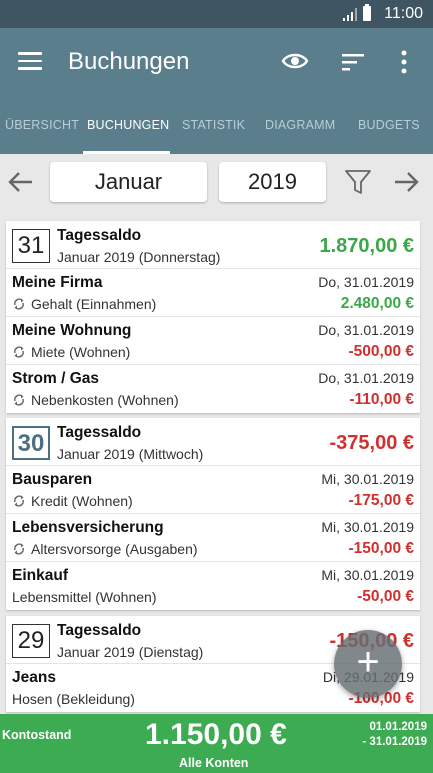  I want to click on entry-category-label: Miete (Wohnen), so click(81, 352).